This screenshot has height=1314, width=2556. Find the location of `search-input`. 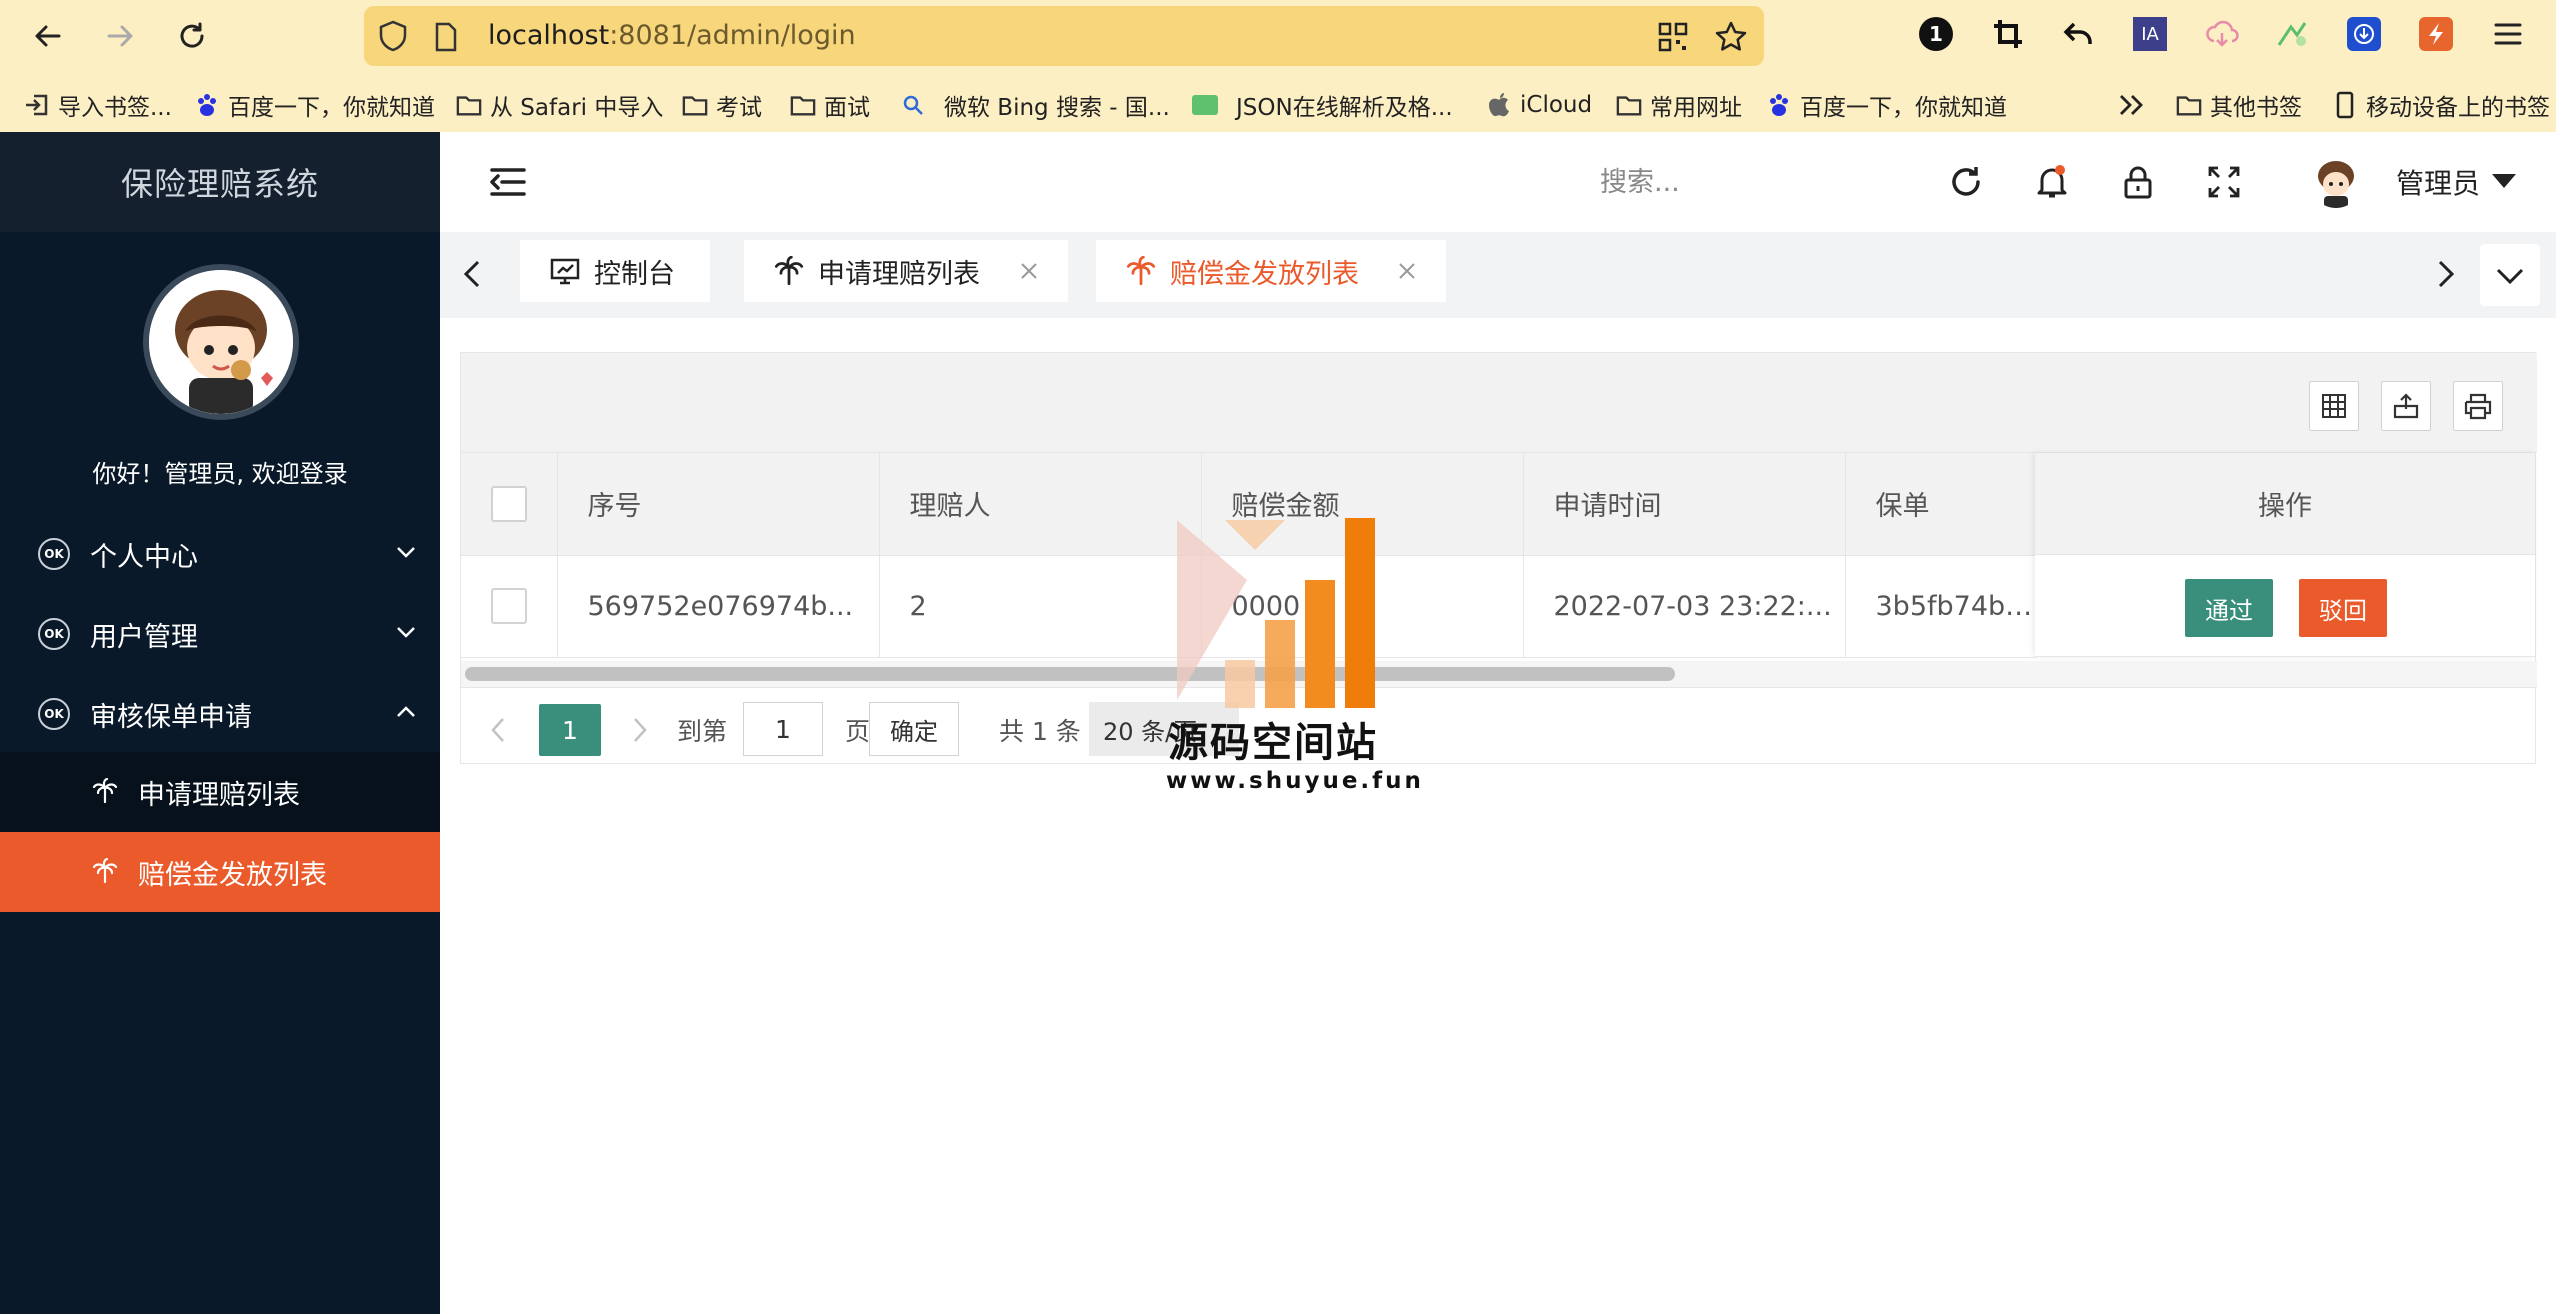

search-input is located at coordinates (1725, 182).